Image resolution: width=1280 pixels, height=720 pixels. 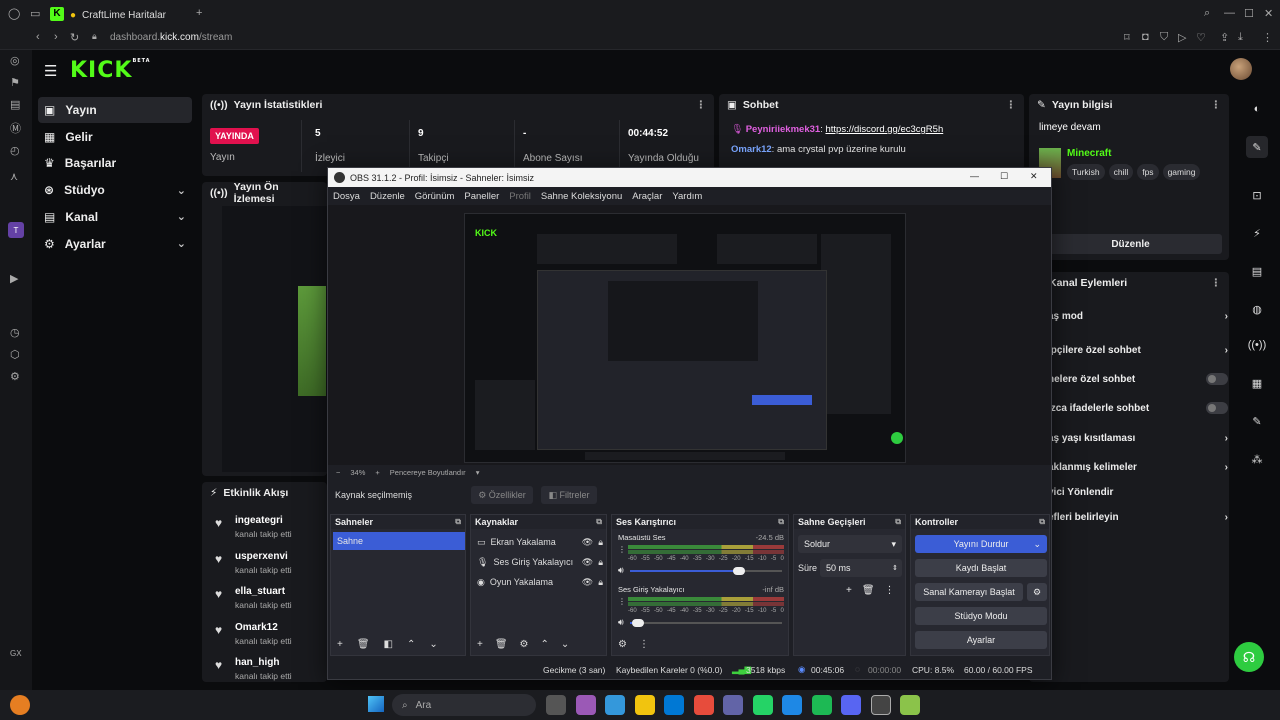 I want to click on bookmark-icon: ⌑, so click(x=1127, y=37).